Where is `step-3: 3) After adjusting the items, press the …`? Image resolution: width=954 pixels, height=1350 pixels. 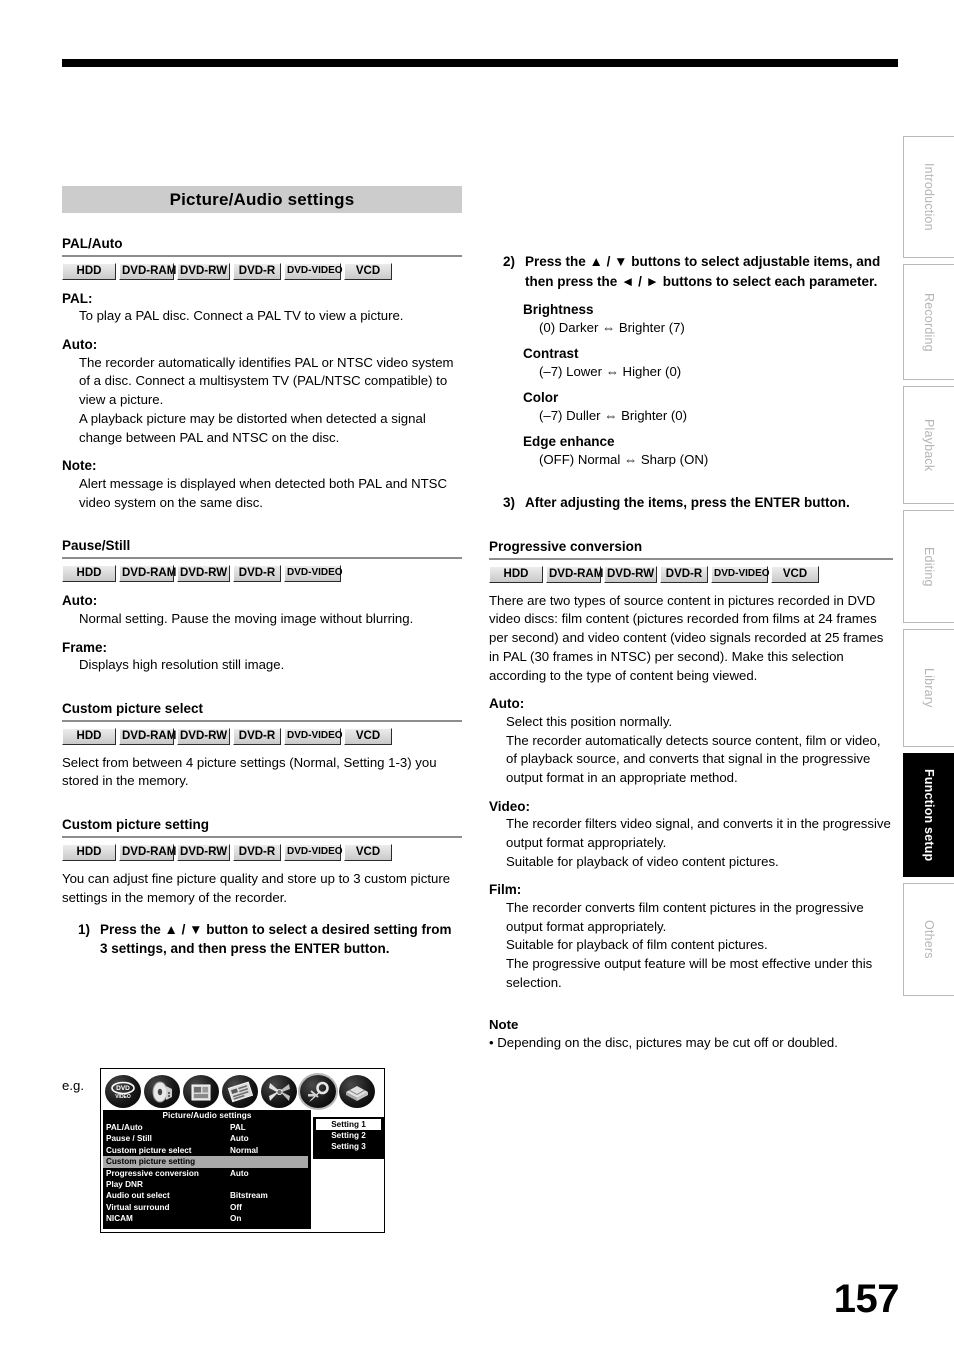 step-3: 3) After adjusting the items, press the … is located at coordinates (698, 503).